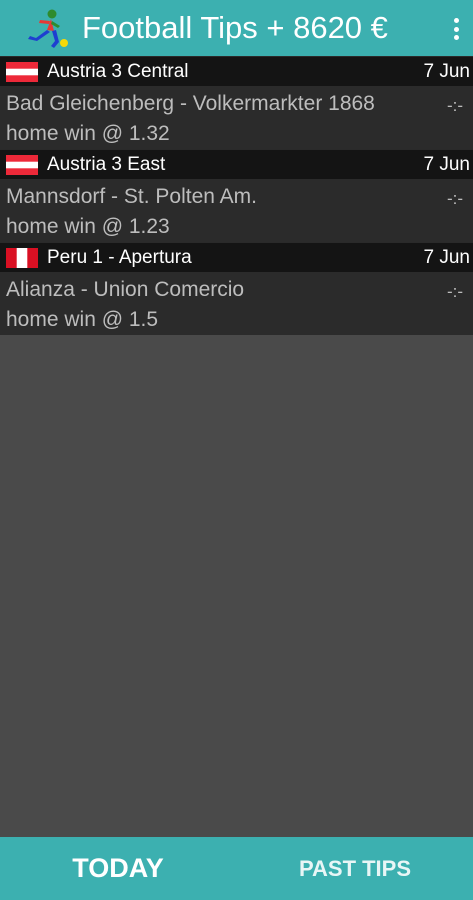 The image size is (473, 900). Describe the element at coordinates (236, 257) in the screenshot. I see `league-header: Peru 1 - Apertura 7 Jun` at that location.